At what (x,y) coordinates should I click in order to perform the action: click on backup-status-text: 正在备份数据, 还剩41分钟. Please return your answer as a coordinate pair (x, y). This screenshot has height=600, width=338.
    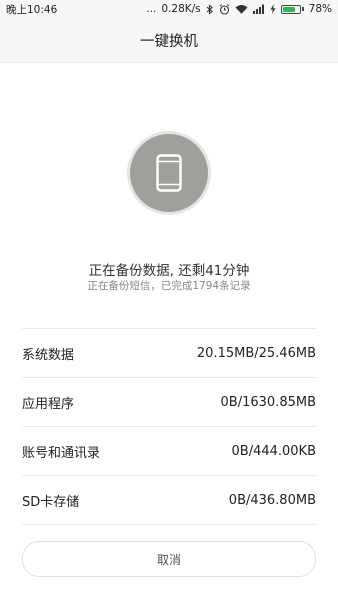
    Looking at the image, I should click on (169, 271).